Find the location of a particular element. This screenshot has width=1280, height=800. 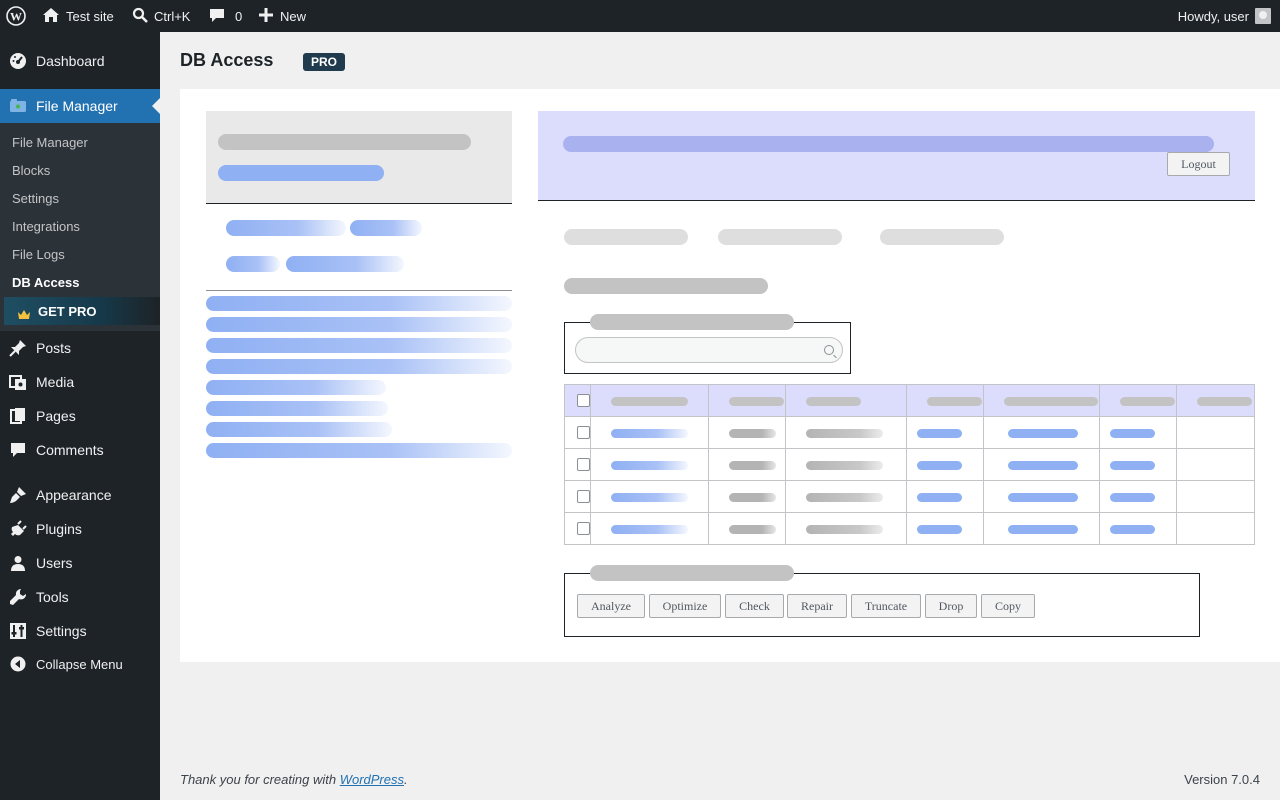

submenu-item-blocks: Blocks is located at coordinates (31, 170).